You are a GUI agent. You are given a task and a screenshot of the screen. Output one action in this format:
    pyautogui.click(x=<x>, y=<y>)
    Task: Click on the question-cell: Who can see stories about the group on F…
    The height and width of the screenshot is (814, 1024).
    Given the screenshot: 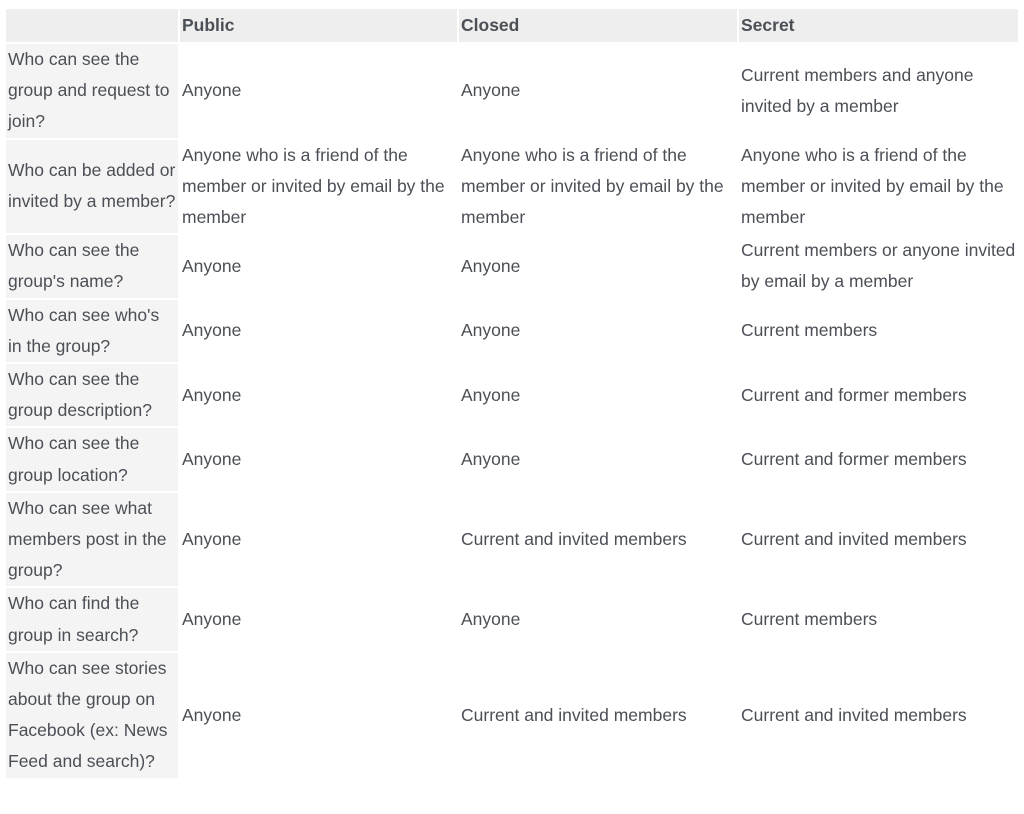 What is the action you would take?
    pyautogui.click(x=92, y=715)
    